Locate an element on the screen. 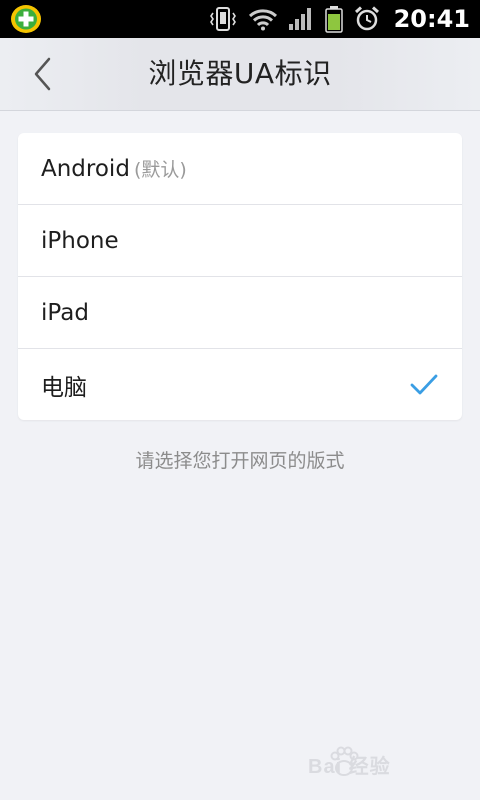 Image resolution: width=480 pixels, height=800 pixels. option-desktop: 电脑 is located at coordinates (240, 384).